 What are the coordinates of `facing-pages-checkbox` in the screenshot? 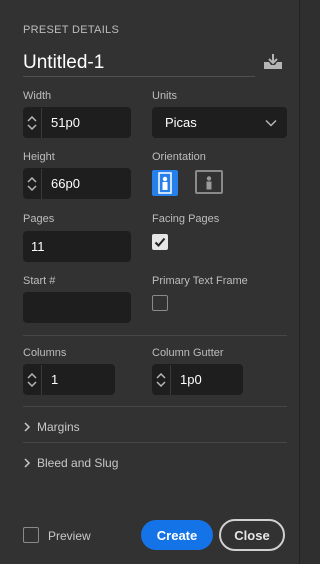 It's located at (160, 242).